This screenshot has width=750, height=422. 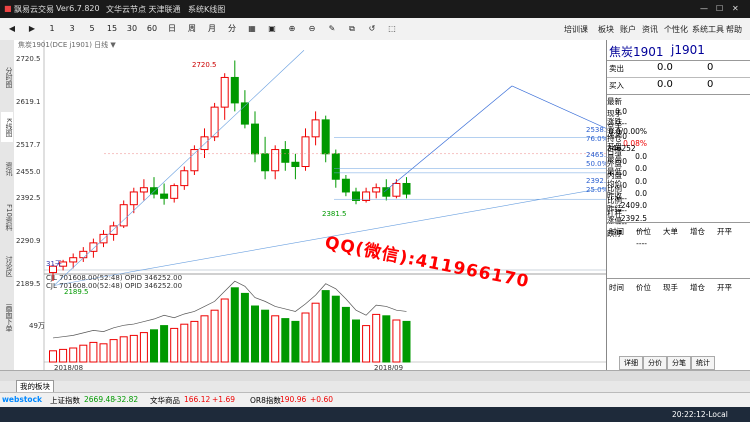 I want to click on stats-cell-6-0: 内盘, so click(x=614, y=176).